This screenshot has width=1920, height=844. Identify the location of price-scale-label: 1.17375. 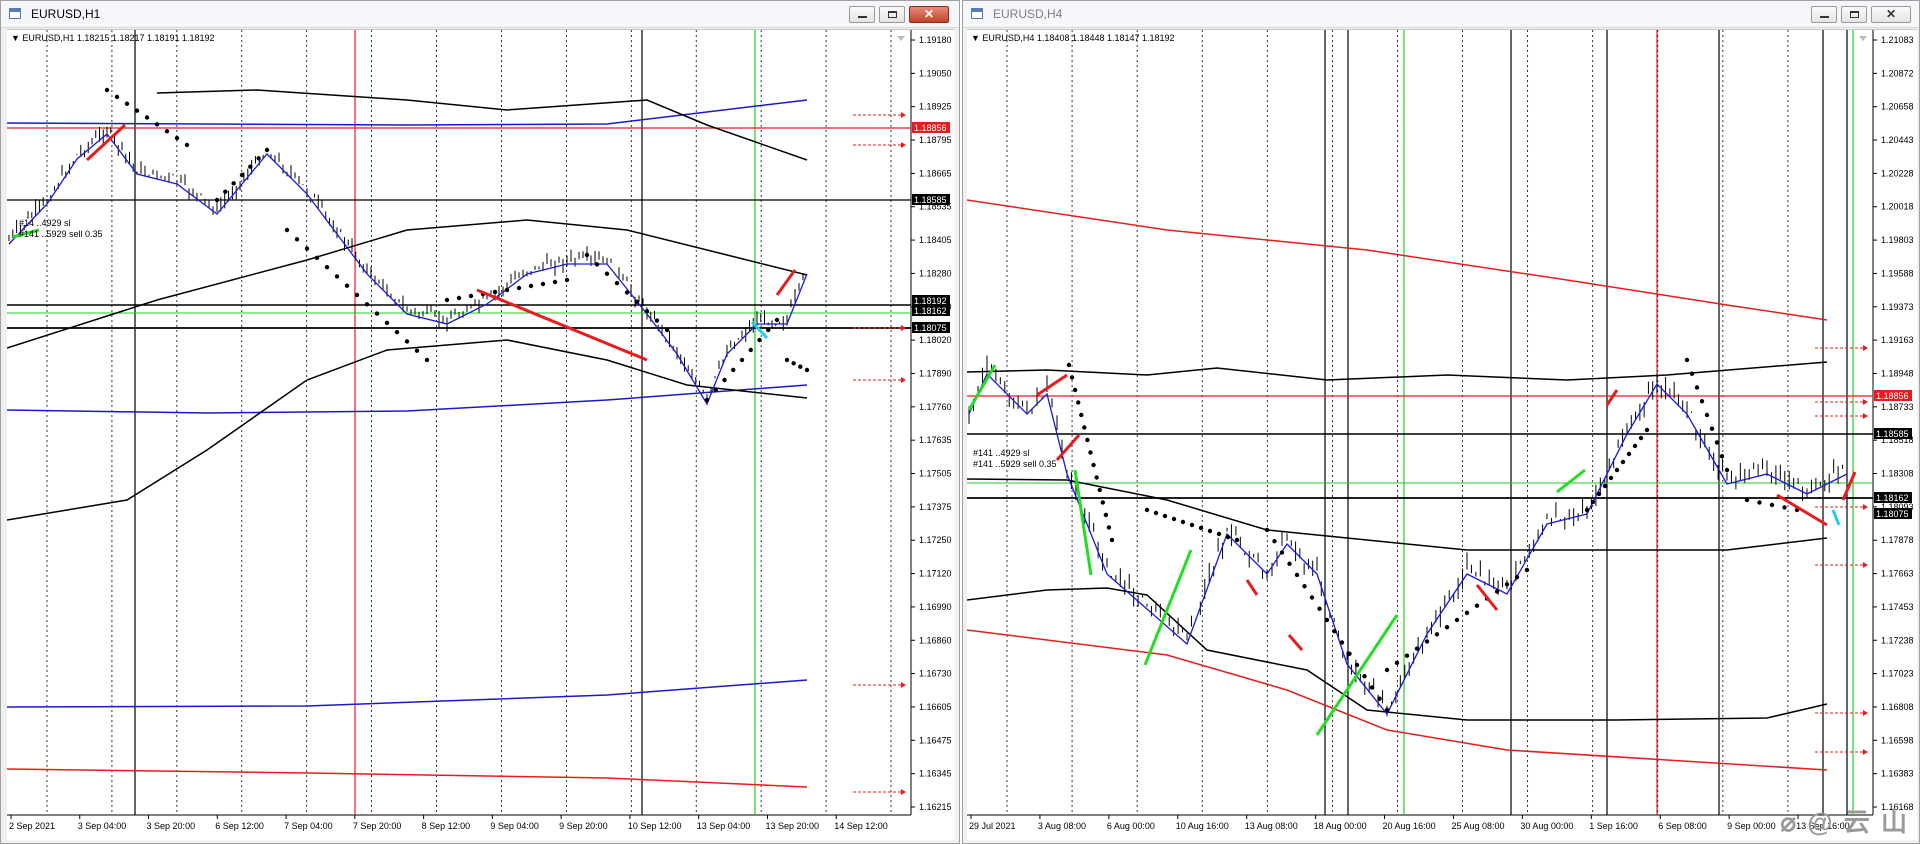
(935, 507).